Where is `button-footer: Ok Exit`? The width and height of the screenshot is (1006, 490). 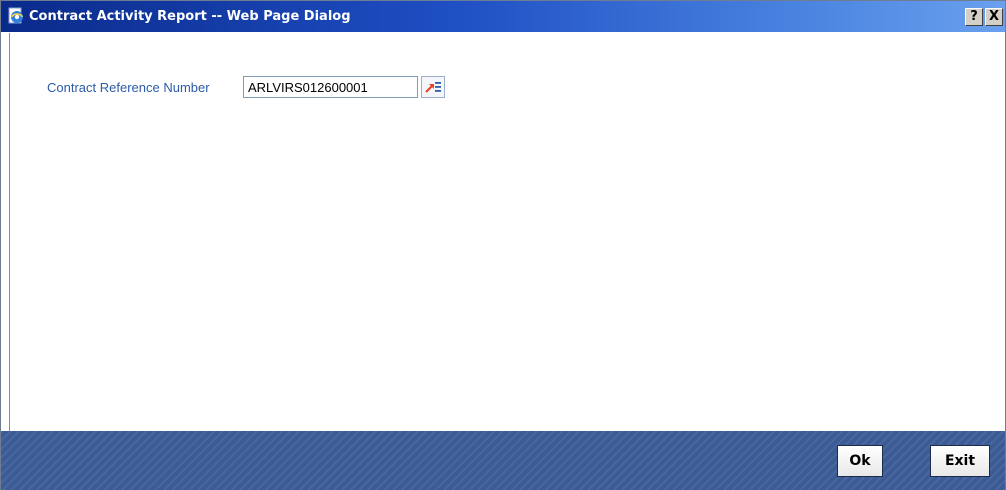
button-footer: Ok Exit is located at coordinates (503, 460).